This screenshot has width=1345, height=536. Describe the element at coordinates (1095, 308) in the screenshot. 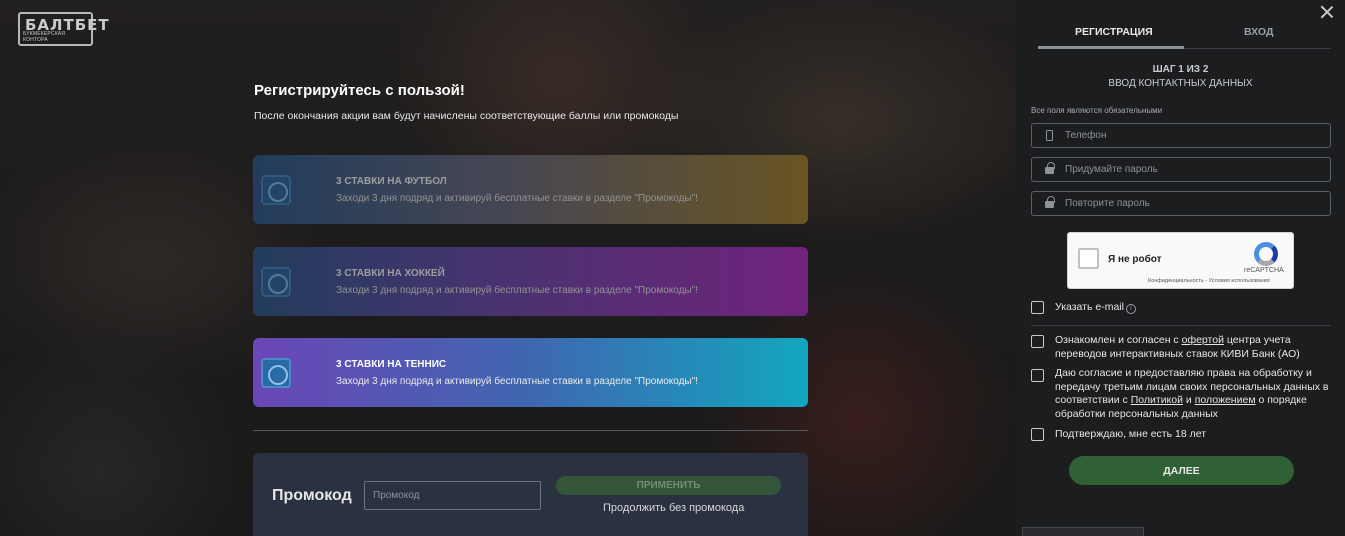

I see `email-checkbox-label: Указать e-mail i` at that location.